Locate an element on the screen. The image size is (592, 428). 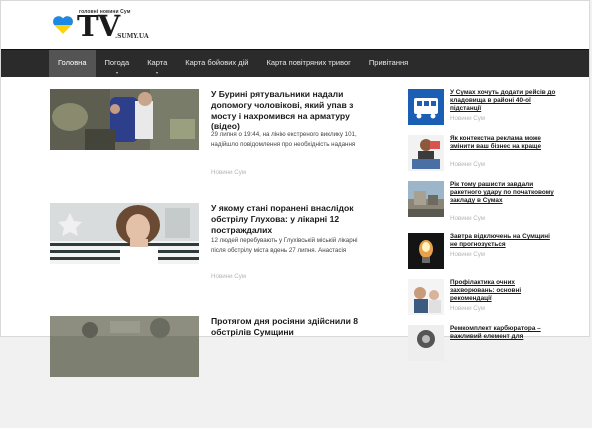
nav-item-greetings: Привітання is located at coordinates (388, 63).